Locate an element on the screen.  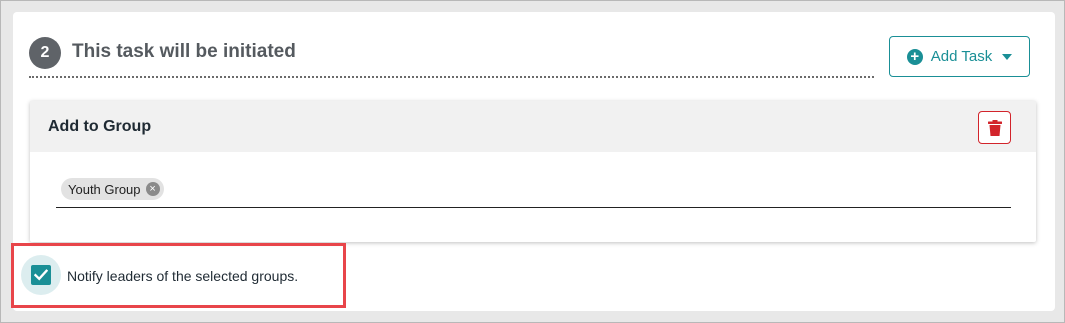
step-number-badge: 2 is located at coordinates (45, 53).